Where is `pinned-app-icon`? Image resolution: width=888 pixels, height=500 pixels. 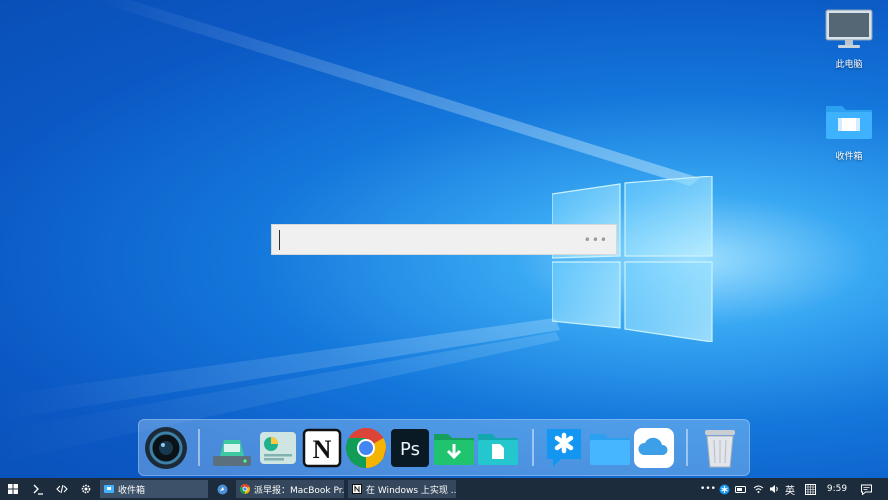 pinned-app-icon is located at coordinates (222, 489).